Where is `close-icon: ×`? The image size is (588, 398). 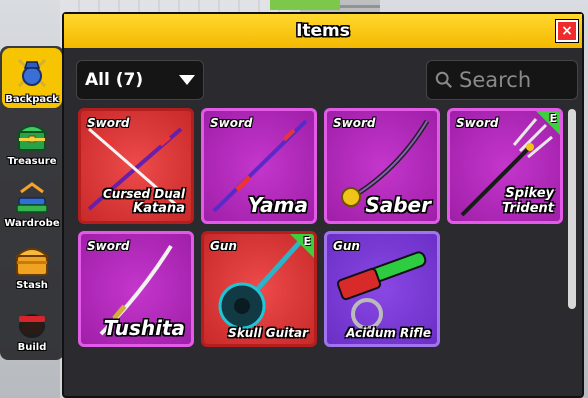
close-icon: × is located at coordinates (567, 31).